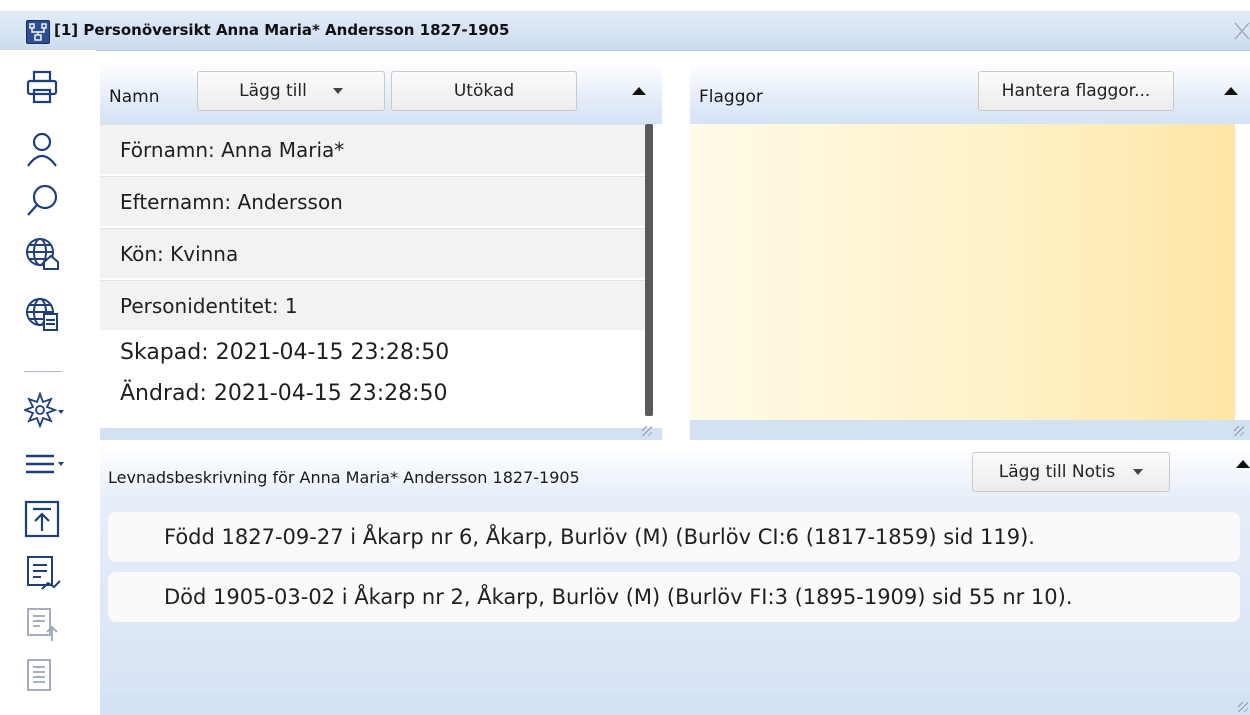 This screenshot has width=1250, height=715. I want to click on close-icon, so click(1242, 31).